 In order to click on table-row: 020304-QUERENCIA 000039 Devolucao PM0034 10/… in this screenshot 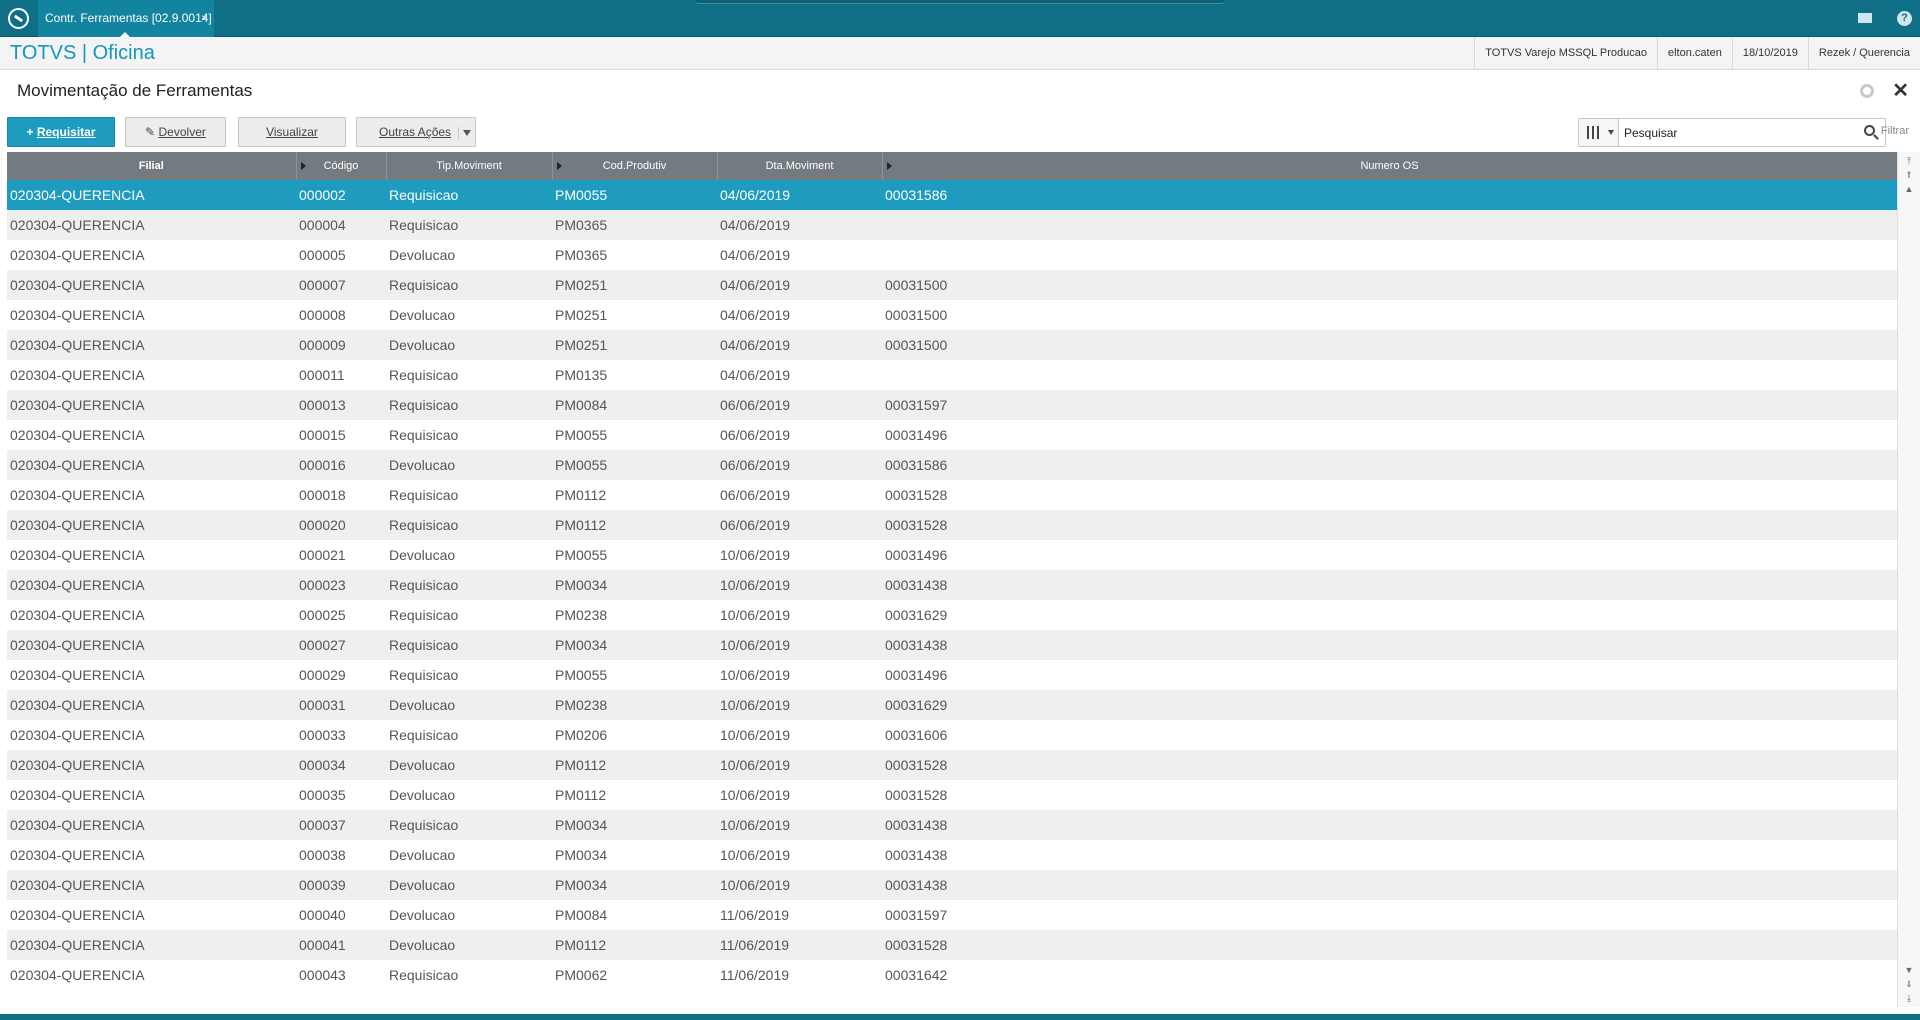, I will do `click(952, 885)`.